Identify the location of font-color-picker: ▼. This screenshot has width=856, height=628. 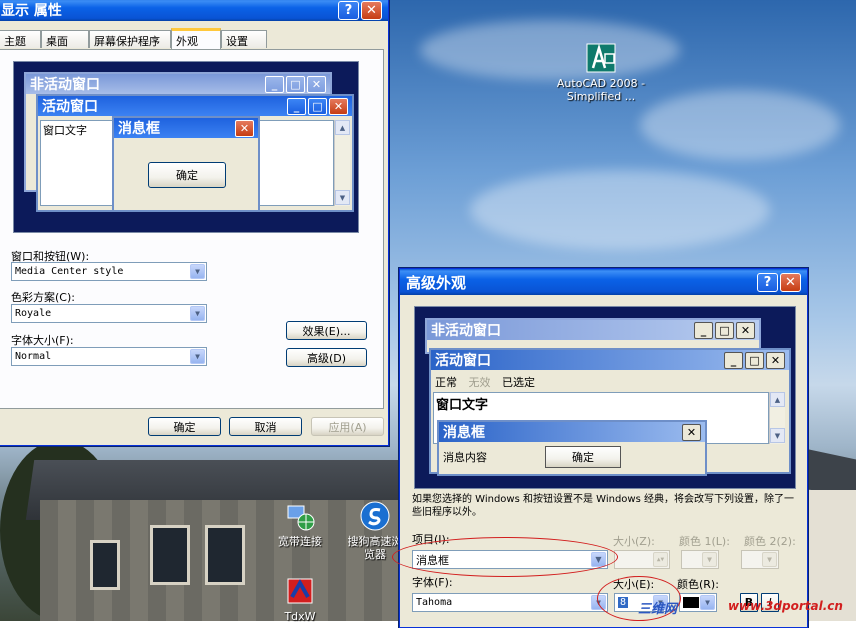
(698, 602).